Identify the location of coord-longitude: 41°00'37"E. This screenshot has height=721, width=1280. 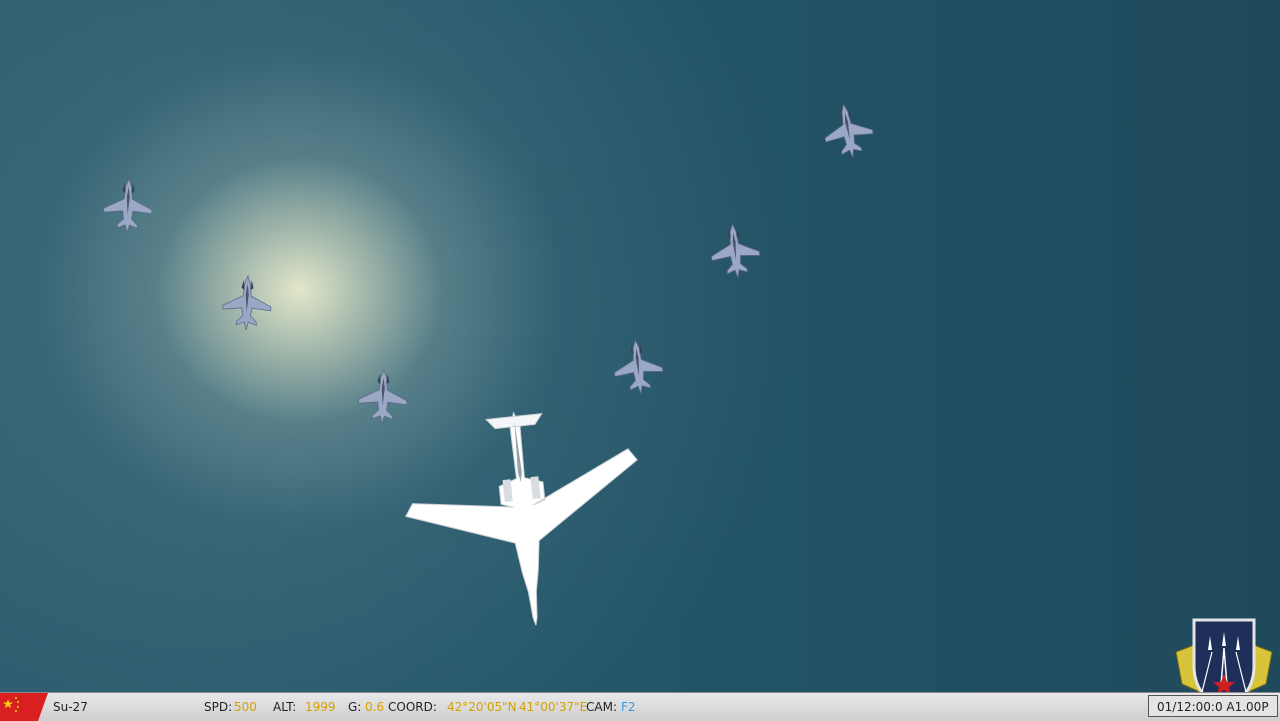
(553, 707).